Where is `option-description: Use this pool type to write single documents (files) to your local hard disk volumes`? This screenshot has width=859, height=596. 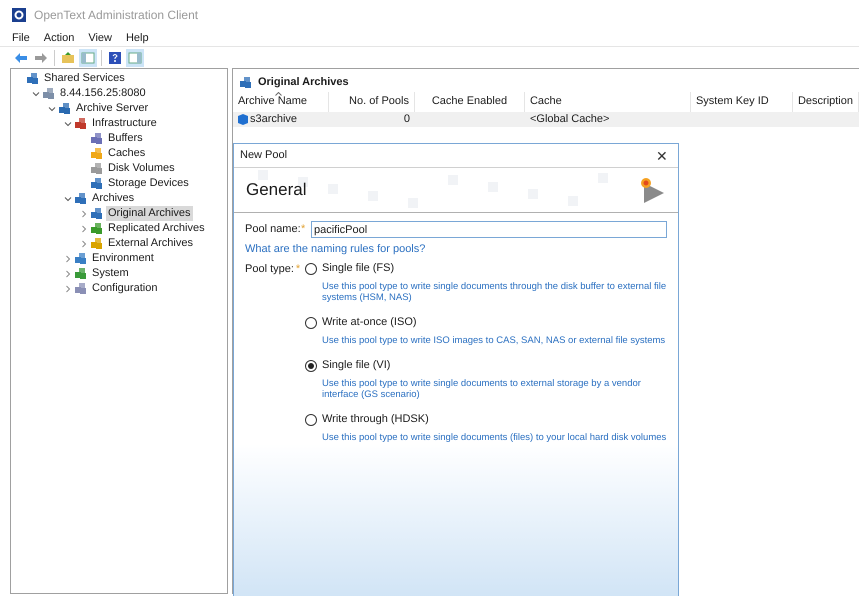 option-description: Use this pool type to write single documents (files) to your local hard disk volumes is located at coordinates (494, 437).